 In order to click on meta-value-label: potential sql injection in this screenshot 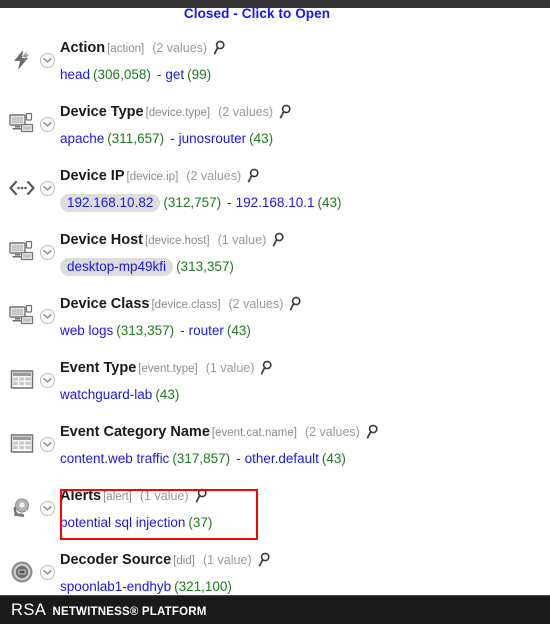, I will do `click(122, 522)`.